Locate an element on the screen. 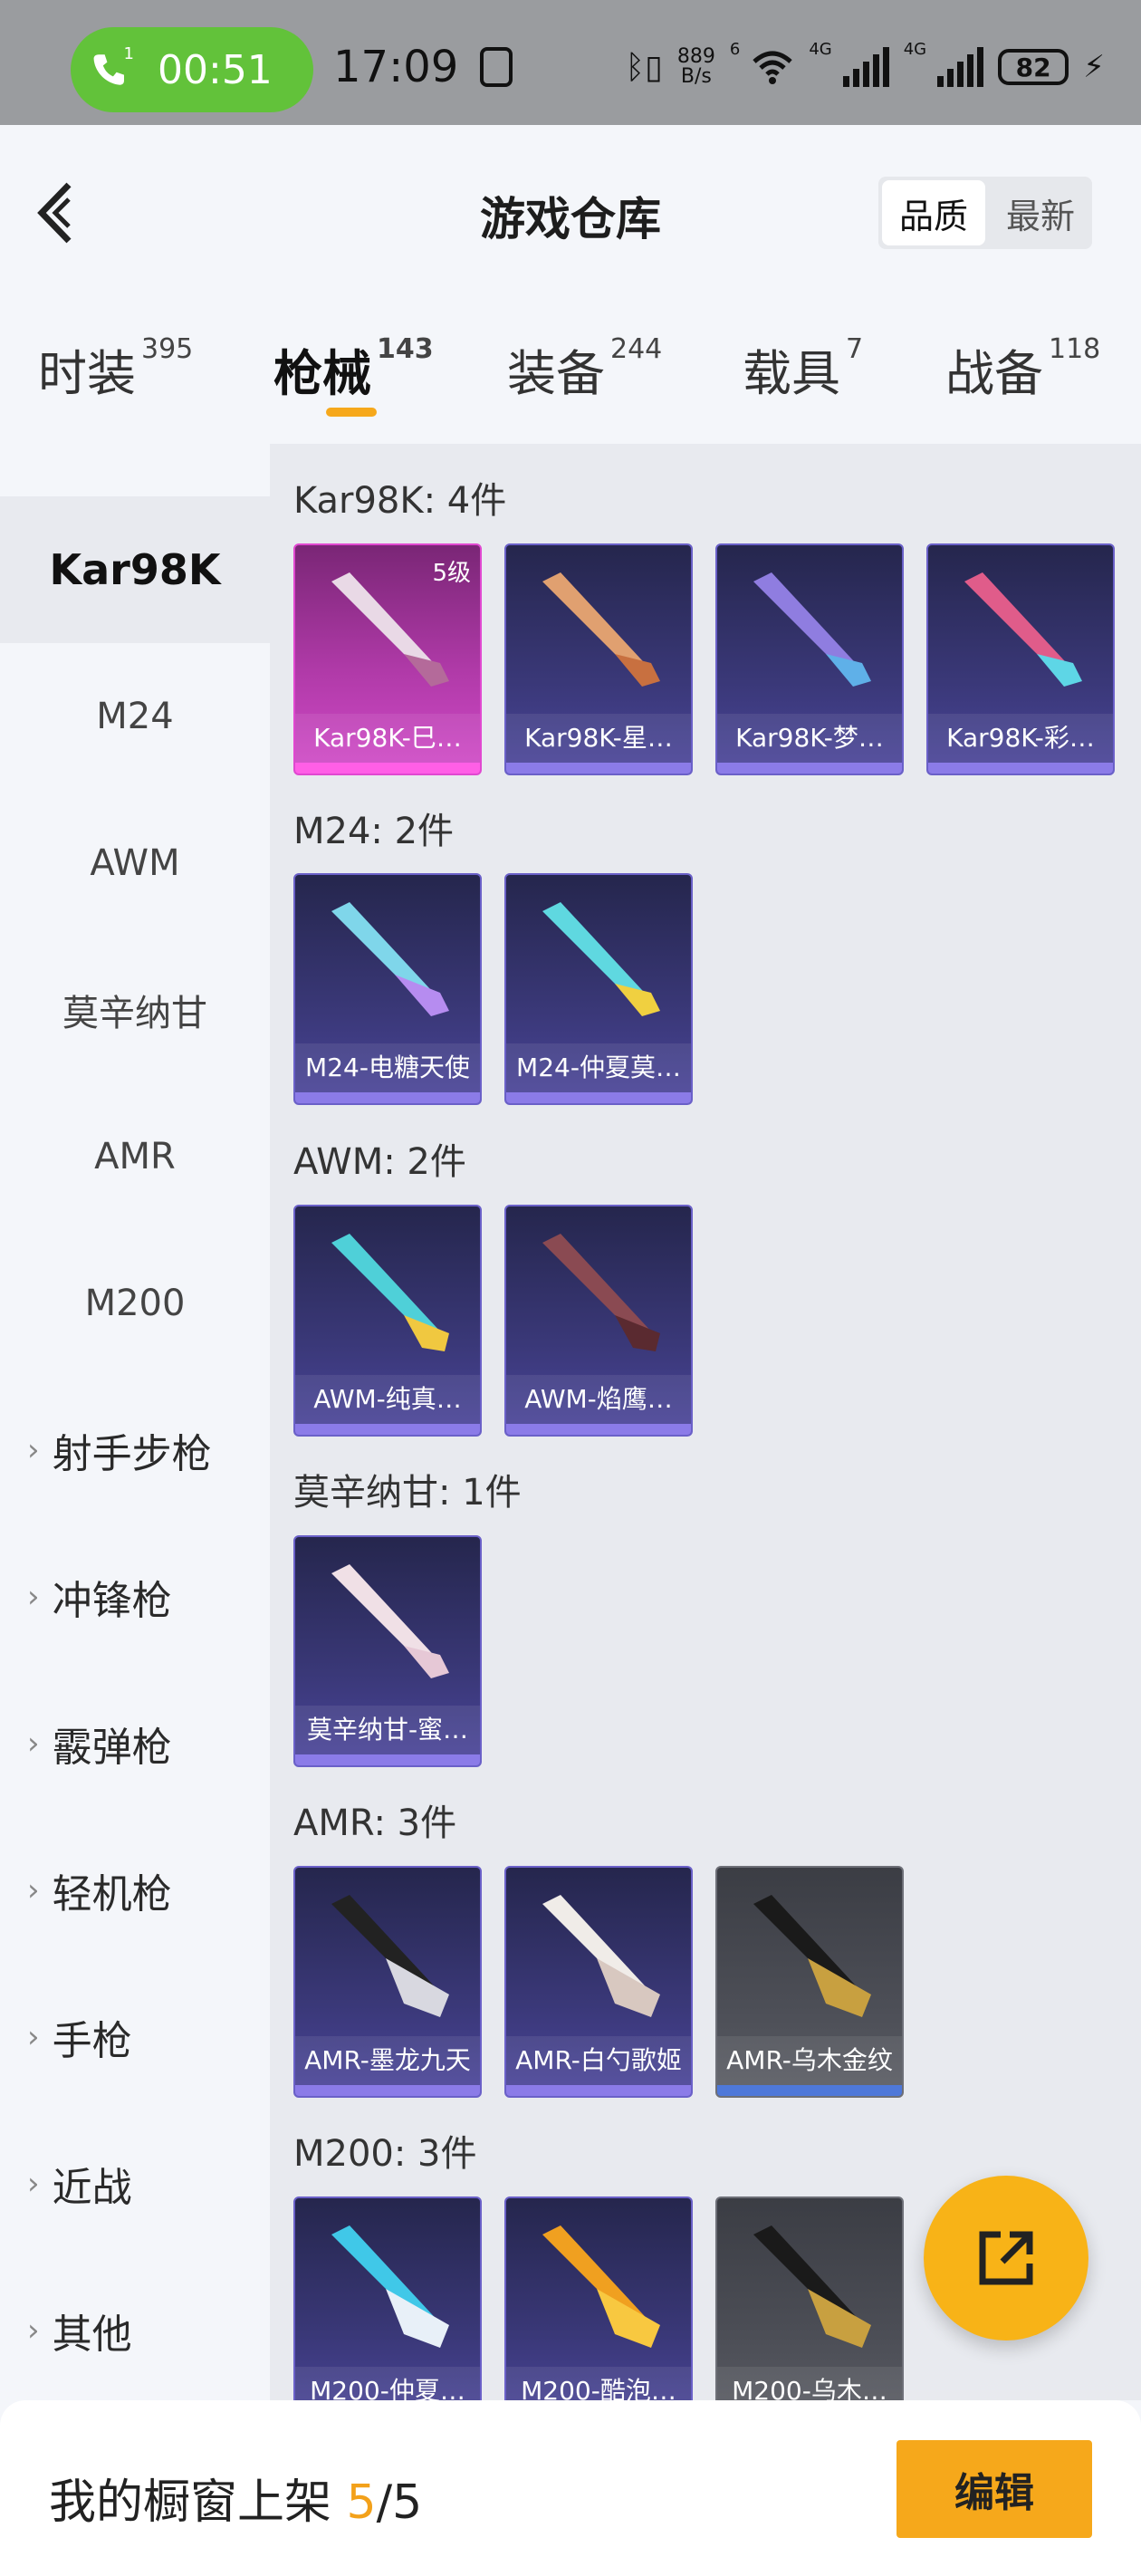 The height and width of the screenshot is (2576, 1141). status-bar: 1 00:51 17:09 ᛒ▯ 889 B/s 6 4G 4G 82 ⚡ is located at coordinates (570, 62).